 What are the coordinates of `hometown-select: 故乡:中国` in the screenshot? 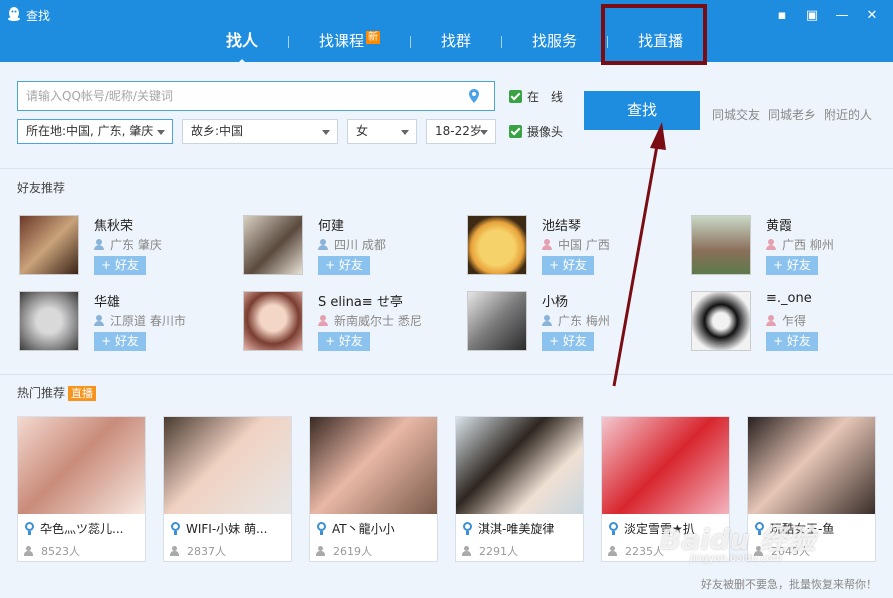 It's located at (260, 131).